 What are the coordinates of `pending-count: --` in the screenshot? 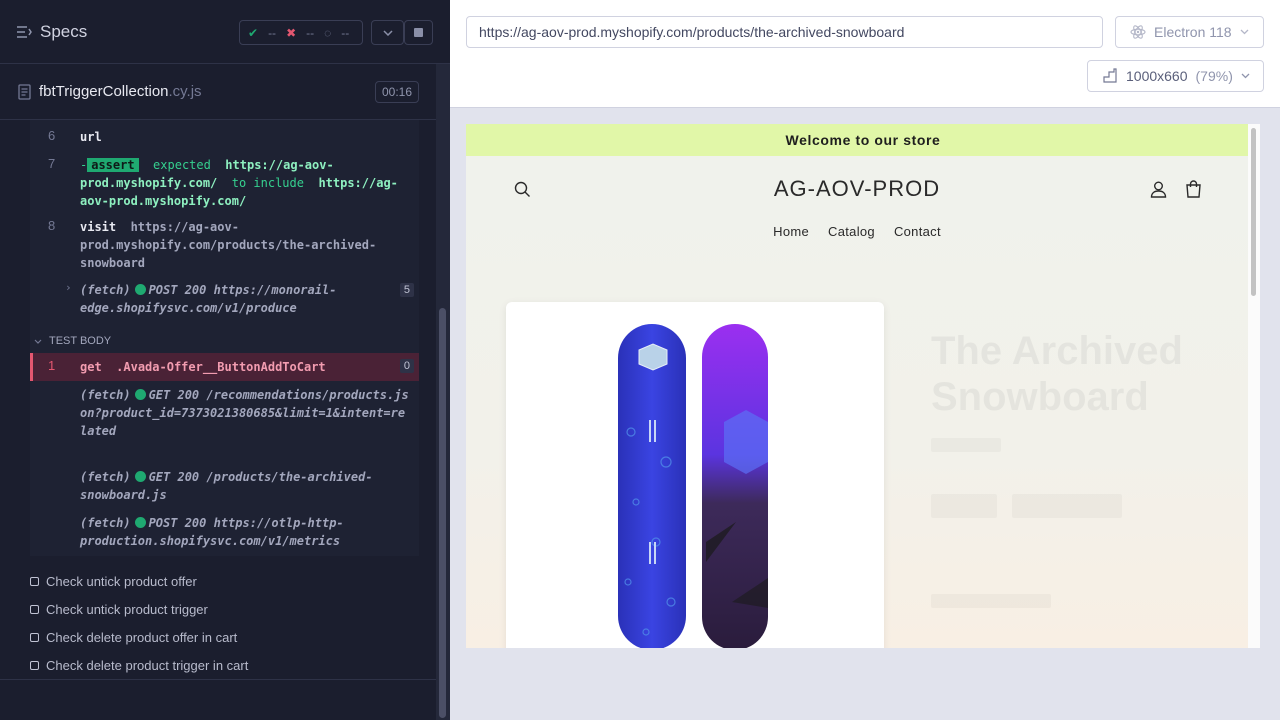 It's located at (345, 32).